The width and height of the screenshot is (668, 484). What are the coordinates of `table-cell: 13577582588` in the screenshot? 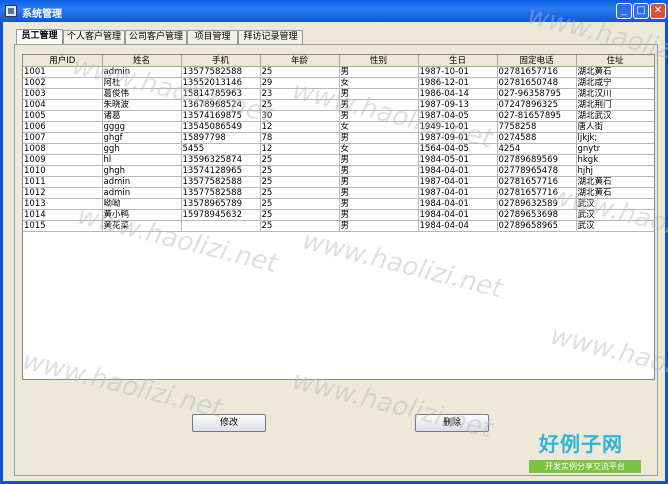 It's located at (221, 193).